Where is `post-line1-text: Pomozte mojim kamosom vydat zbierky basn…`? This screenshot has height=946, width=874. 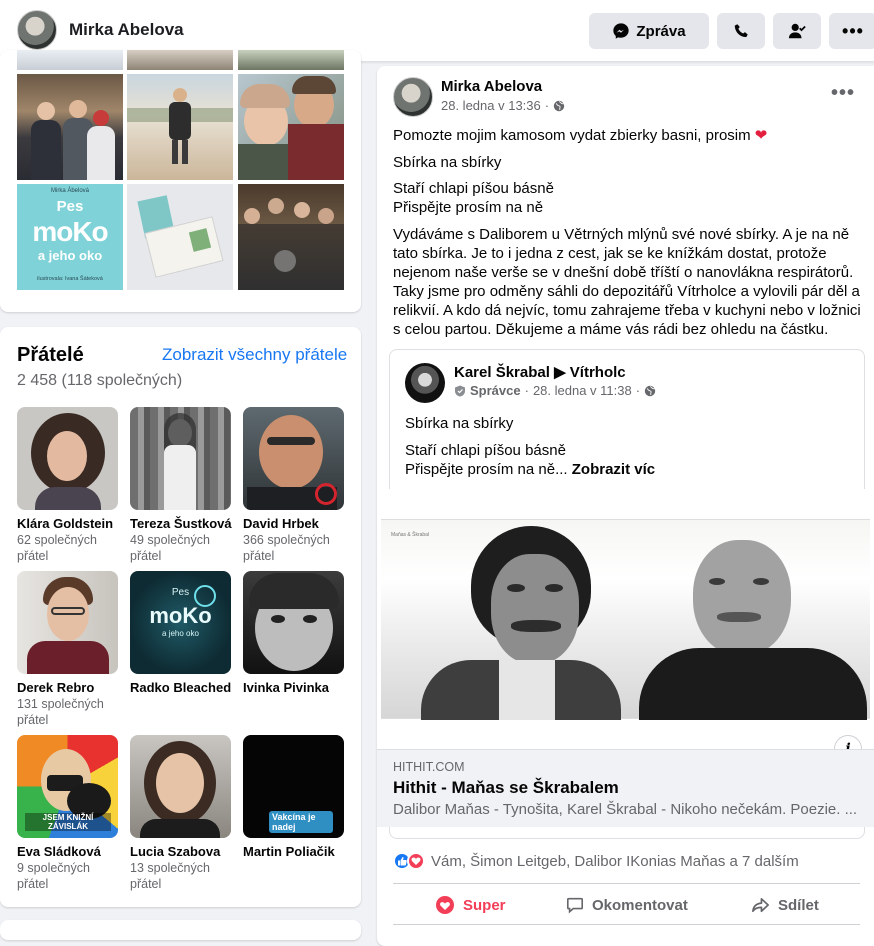
post-line1-text: Pomozte mojim kamosom vydat zbierky basn… is located at coordinates (572, 135).